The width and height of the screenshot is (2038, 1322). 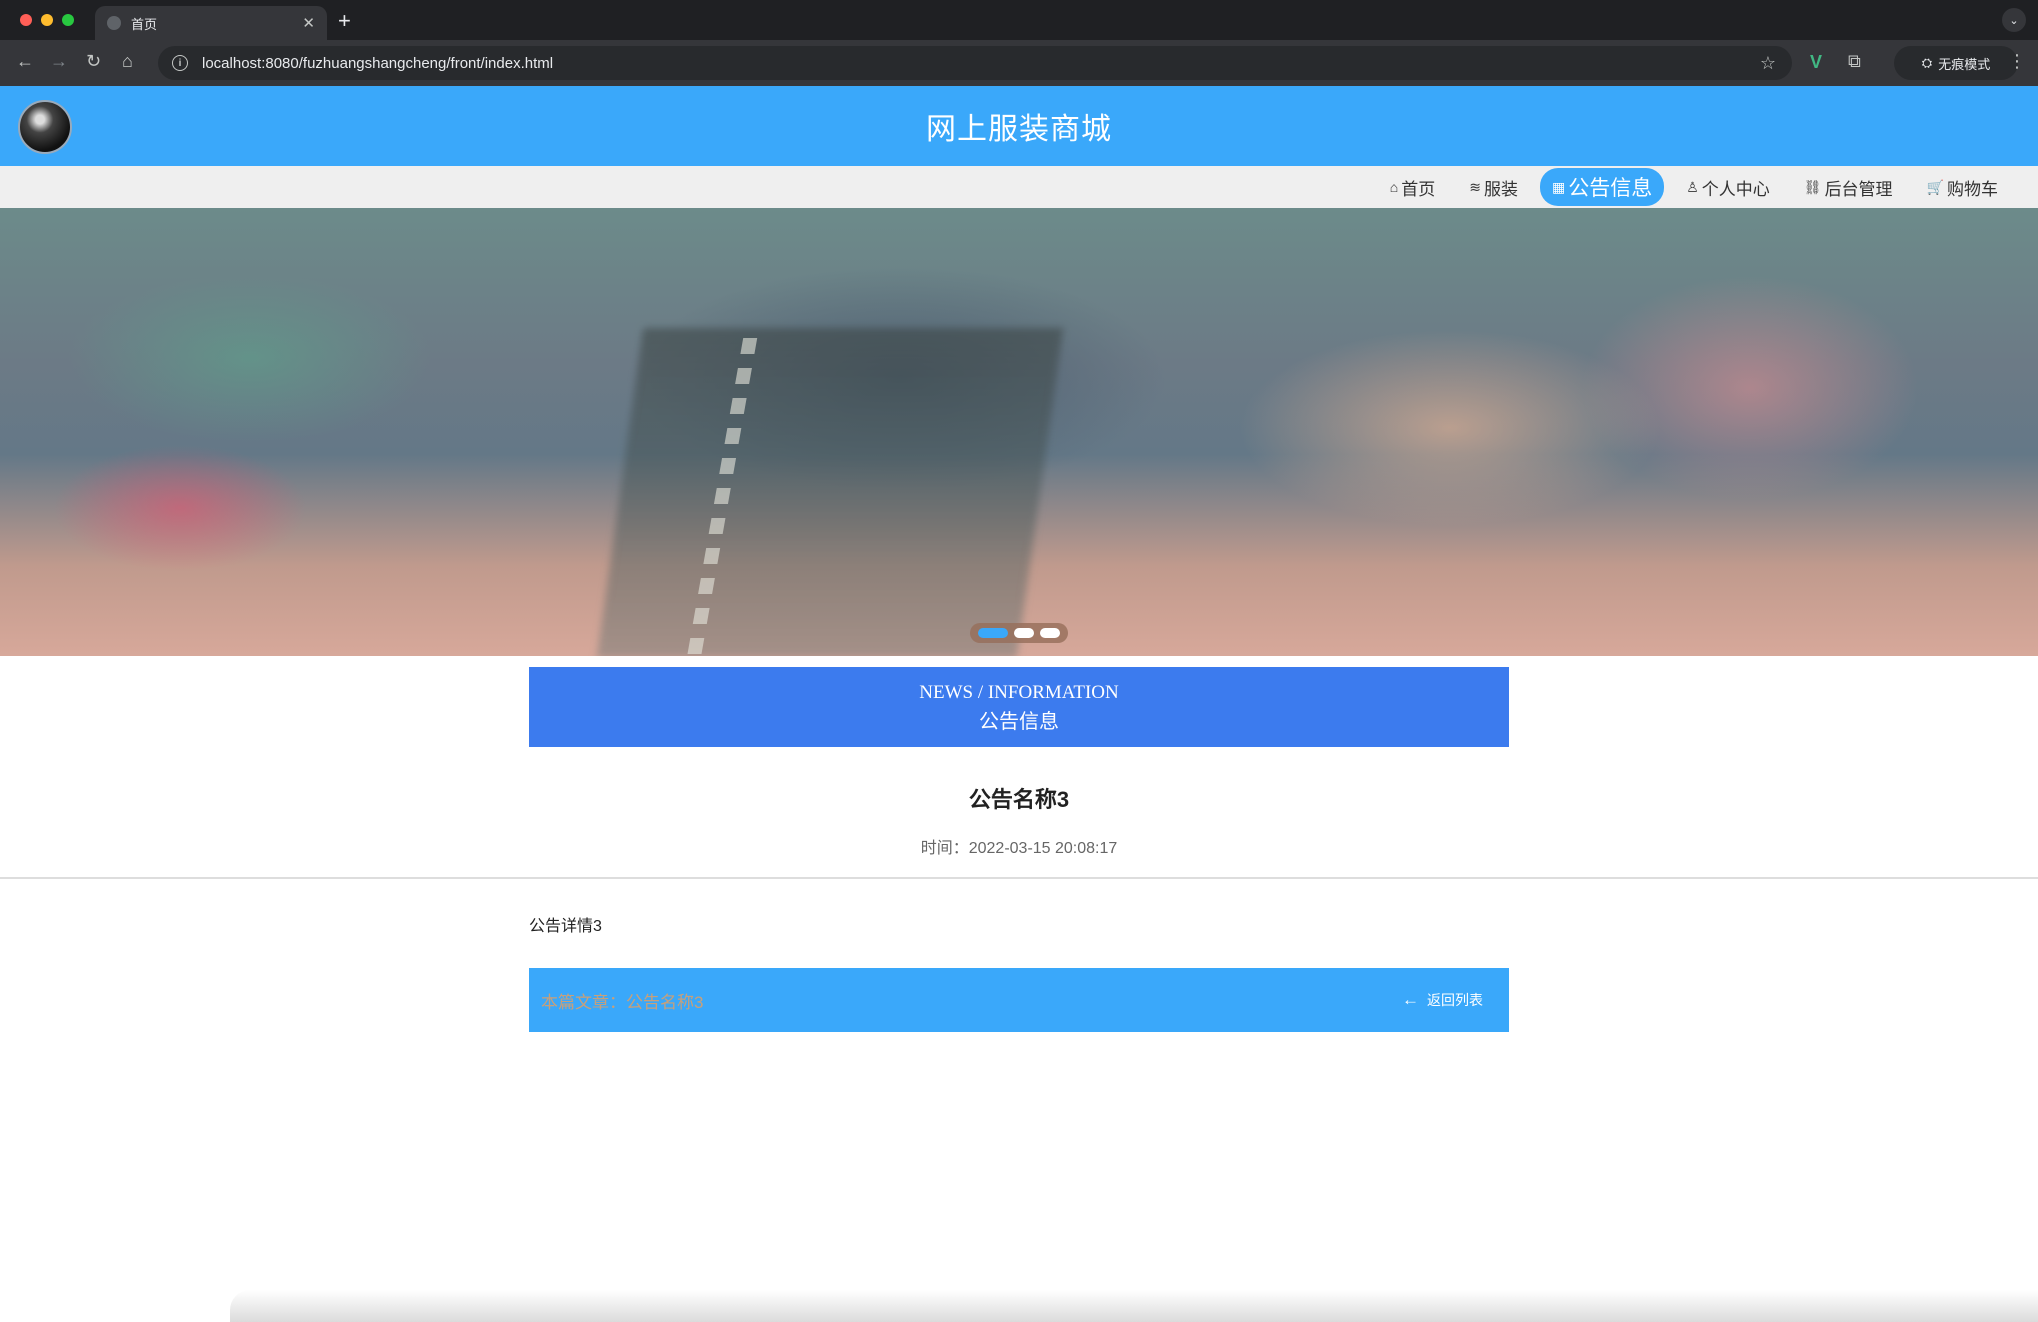 What do you see at coordinates (583, 1002) in the screenshot?
I see `current-article-label: 本篇文章：` at bounding box center [583, 1002].